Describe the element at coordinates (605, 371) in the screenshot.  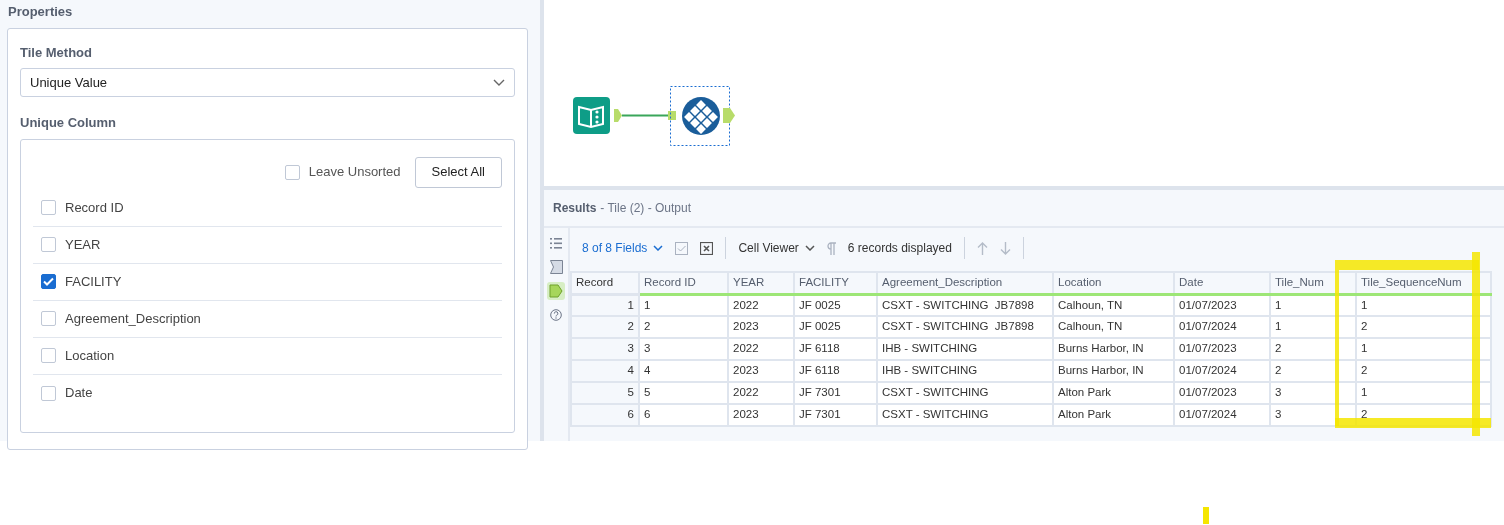
I see `row-number: 4` at that location.